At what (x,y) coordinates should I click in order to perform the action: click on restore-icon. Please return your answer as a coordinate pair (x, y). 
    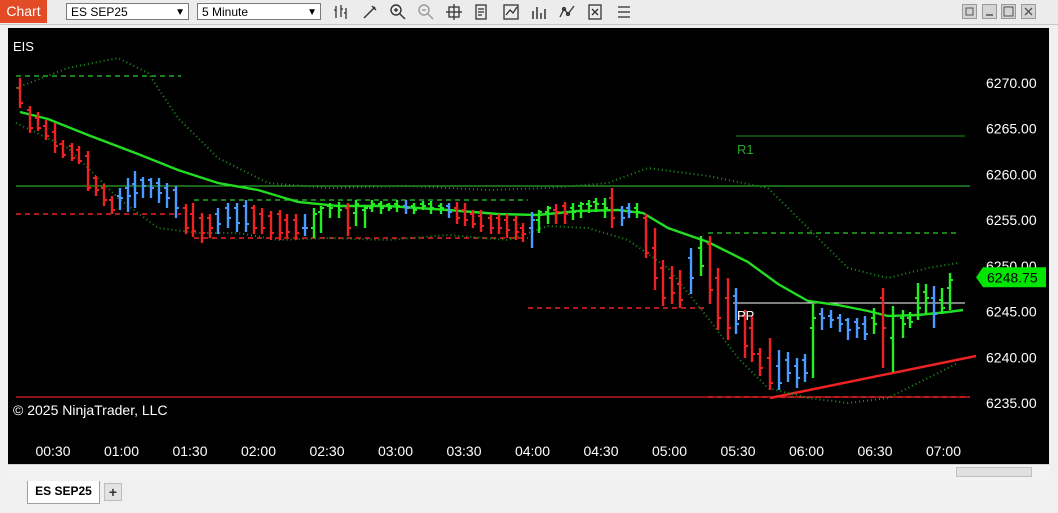
    Looking at the image, I should click on (969, 11).